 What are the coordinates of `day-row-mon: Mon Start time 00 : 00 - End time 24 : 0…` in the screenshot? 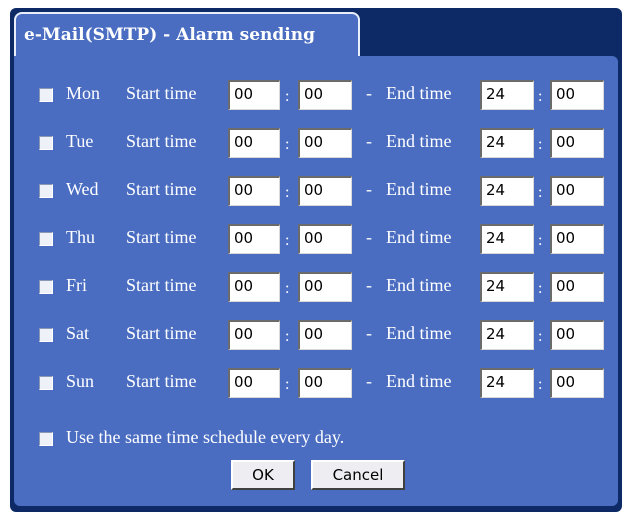 It's located at (316, 95).